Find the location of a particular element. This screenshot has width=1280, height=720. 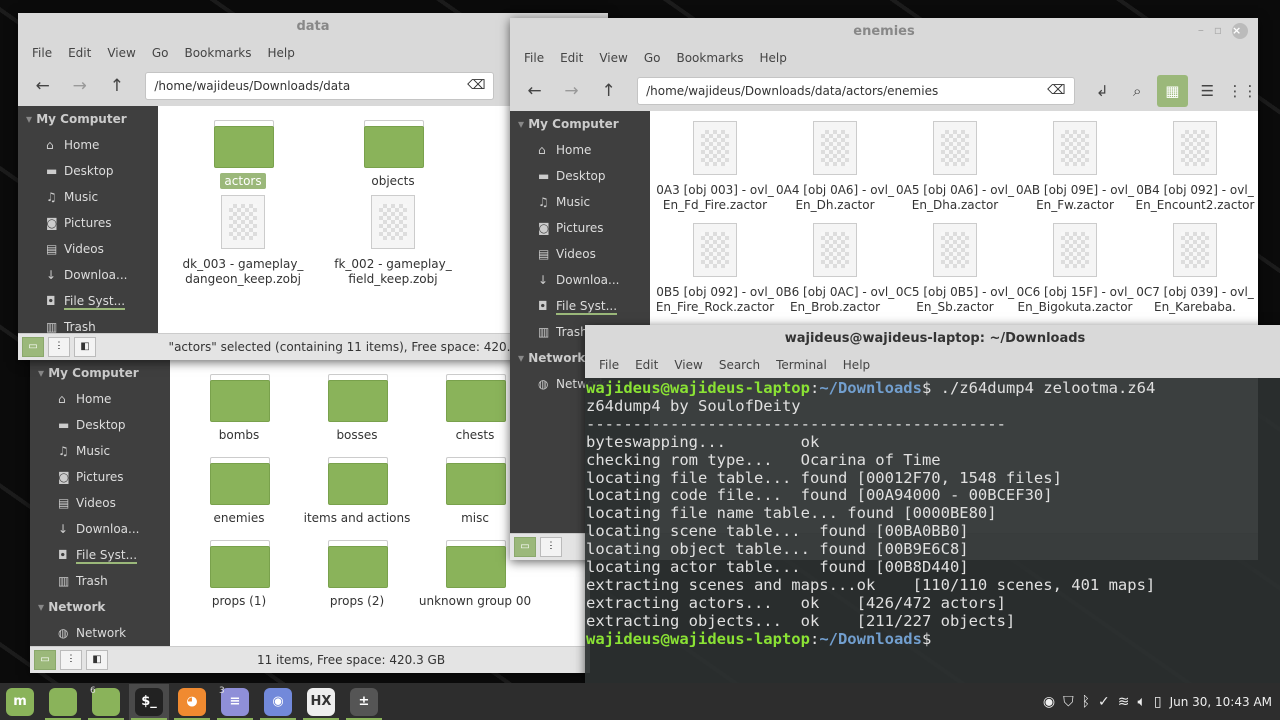

file-item: 0B6 [obj 0AC] - ovl_ En_Brob.zactor is located at coordinates (835, 267).